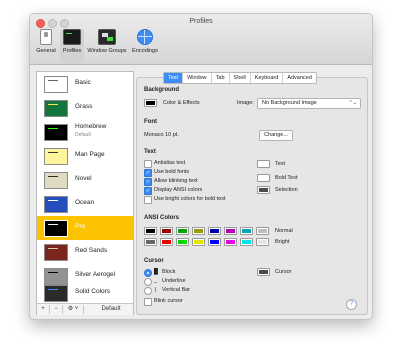  What do you see at coordinates (174, 281) in the screenshot?
I see `cursor-underline-label: Underline` at bounding box center [174, 281].